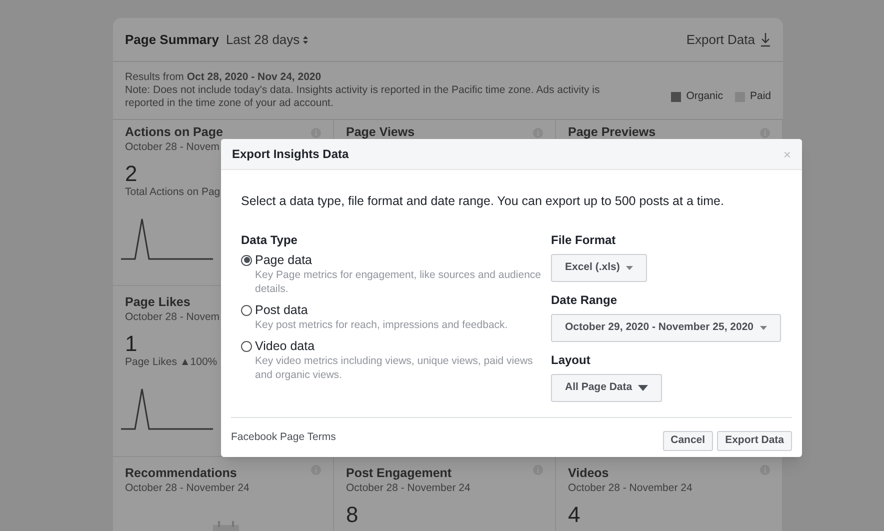  I want to click on dropdown-button: Excel (.xls), so click(599, 268).